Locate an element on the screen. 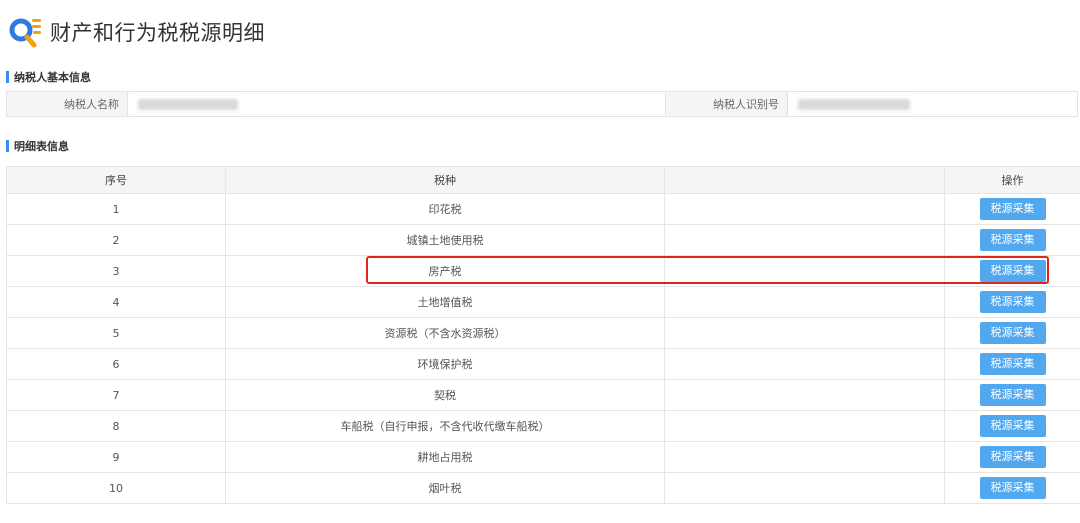 The image size is (1080, 523). table-row: 3 房产税 税源采集 is located at coordinates (543, 271).